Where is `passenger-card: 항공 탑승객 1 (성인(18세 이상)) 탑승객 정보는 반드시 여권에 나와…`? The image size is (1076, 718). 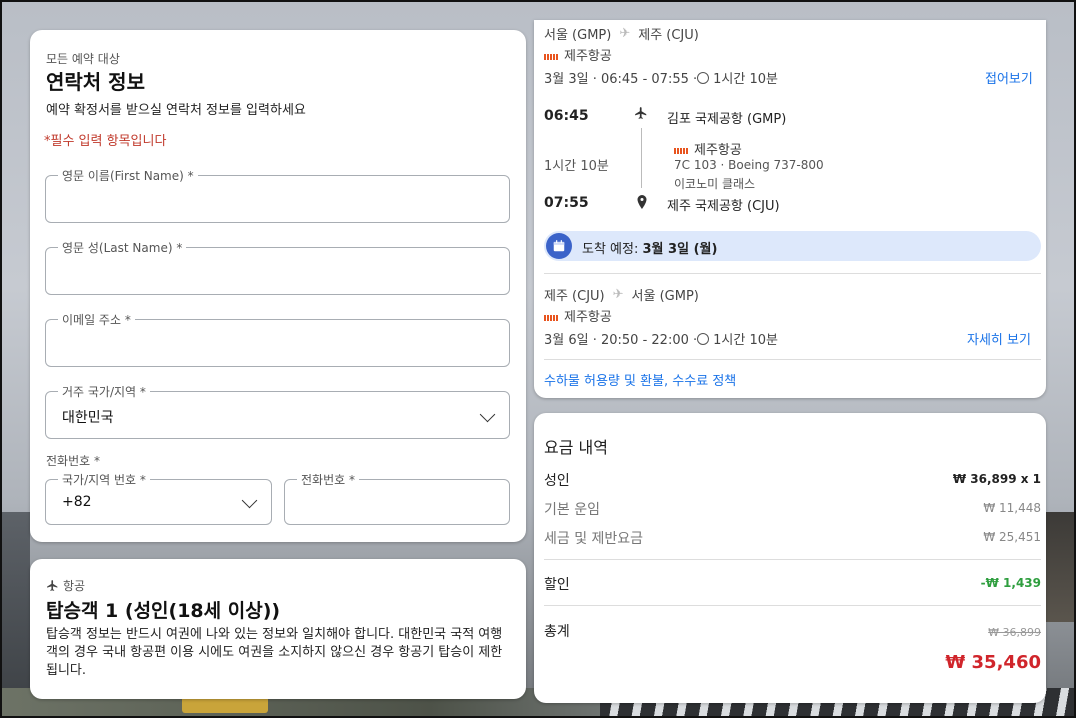 passenger-card: 항공 탑승객 1 (성인(18세 이상)) 탑승객 정보는 반드시 여권에 나와… is located at coordinates (278, 629).